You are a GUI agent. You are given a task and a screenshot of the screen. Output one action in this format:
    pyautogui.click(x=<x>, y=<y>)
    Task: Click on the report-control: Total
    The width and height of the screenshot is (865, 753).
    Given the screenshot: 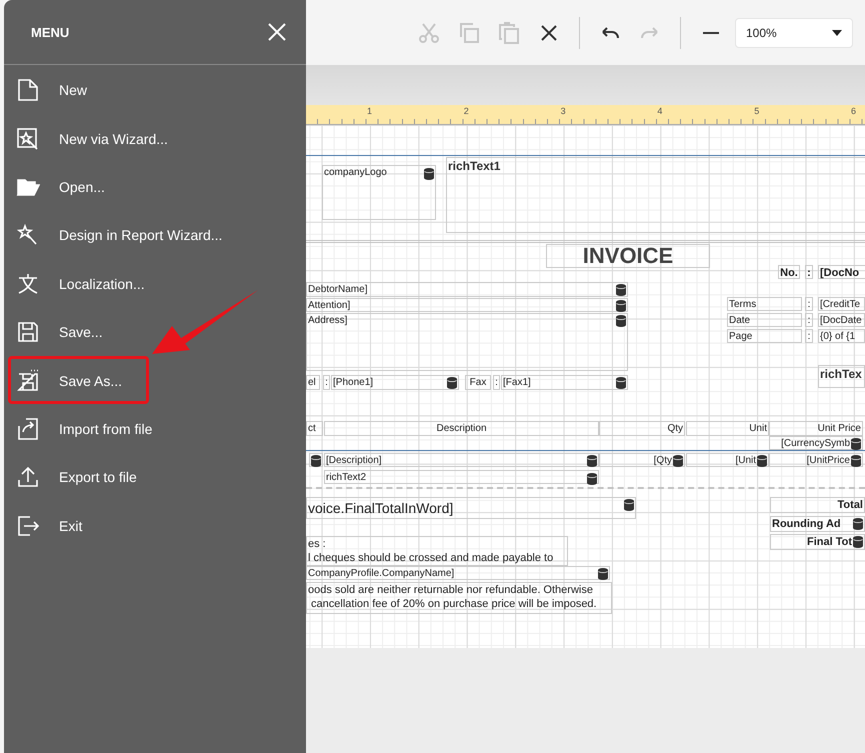 What is the action you would take?
    pyautogui.click(x=817, y=505)
    